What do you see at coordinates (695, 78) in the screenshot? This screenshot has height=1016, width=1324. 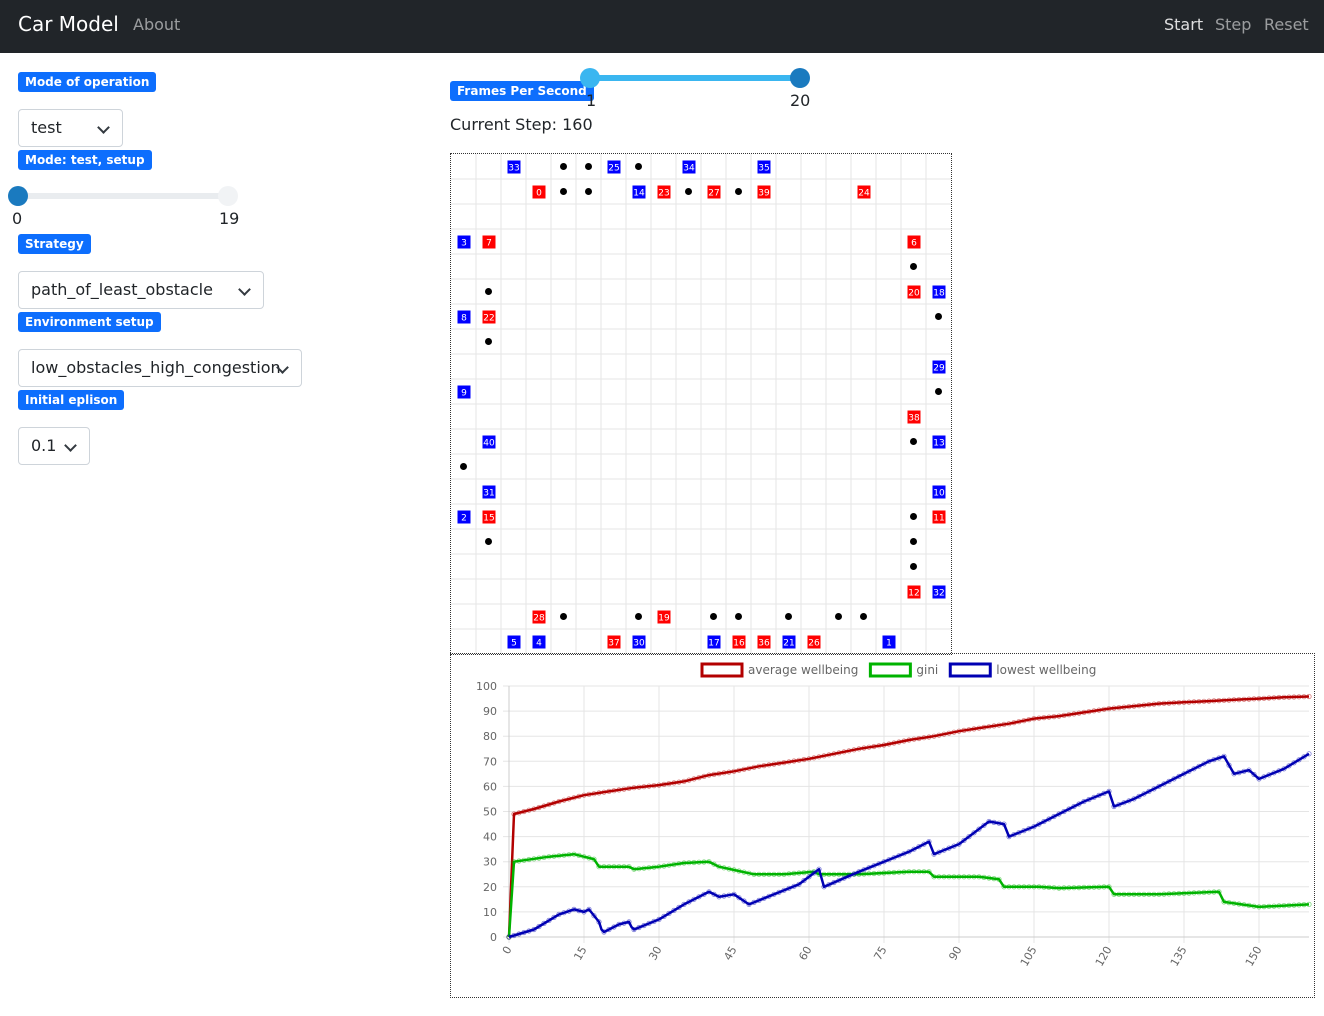 I see `fps-slider-track` at bounding box center [695, 78].